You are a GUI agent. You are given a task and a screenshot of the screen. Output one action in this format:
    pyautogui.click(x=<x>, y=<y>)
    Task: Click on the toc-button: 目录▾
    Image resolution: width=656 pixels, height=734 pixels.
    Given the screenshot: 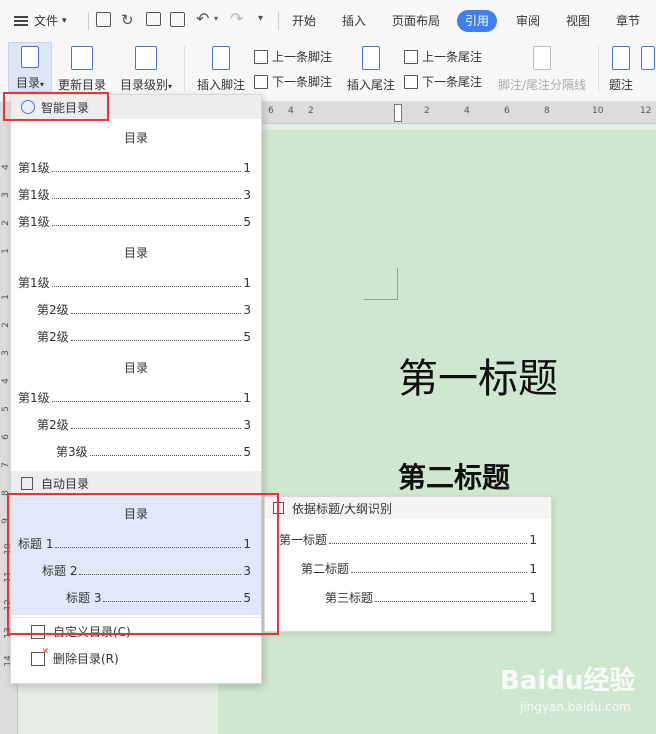 What is the action you would take?
    pyautogui.click(x=30, y=67)
    